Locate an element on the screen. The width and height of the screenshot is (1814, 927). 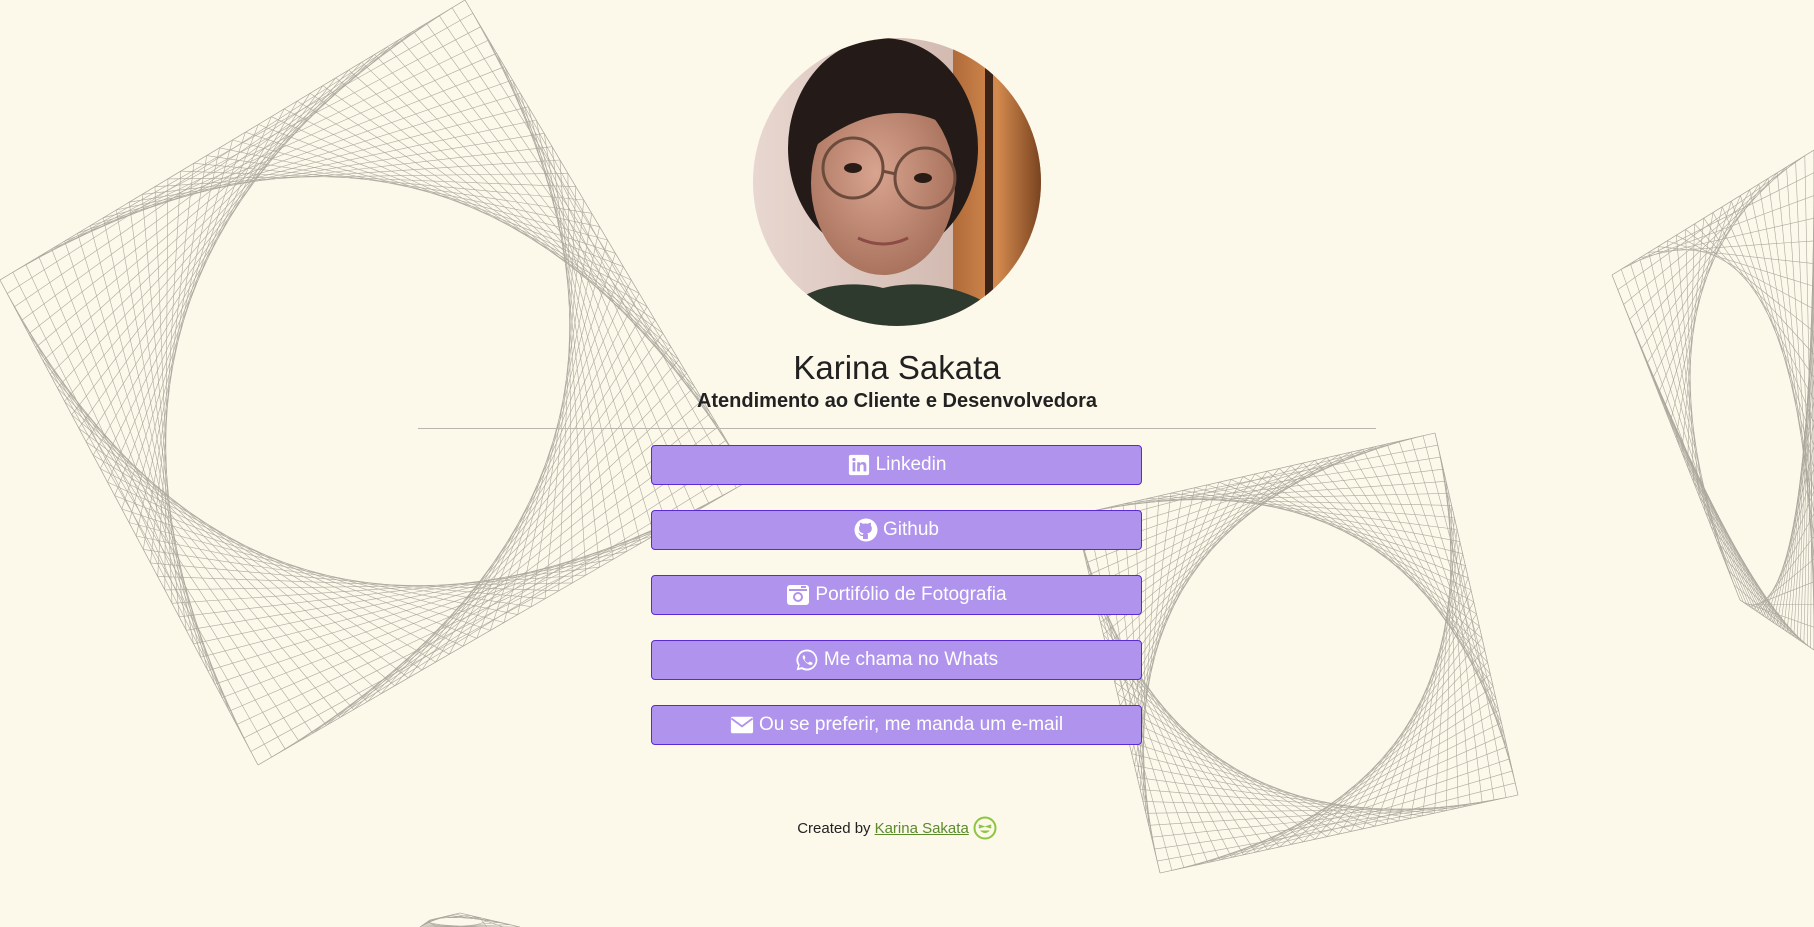
profile-role: Atendimento ao Cliente e Desenvolvedora is located at coordinates (897, 401).